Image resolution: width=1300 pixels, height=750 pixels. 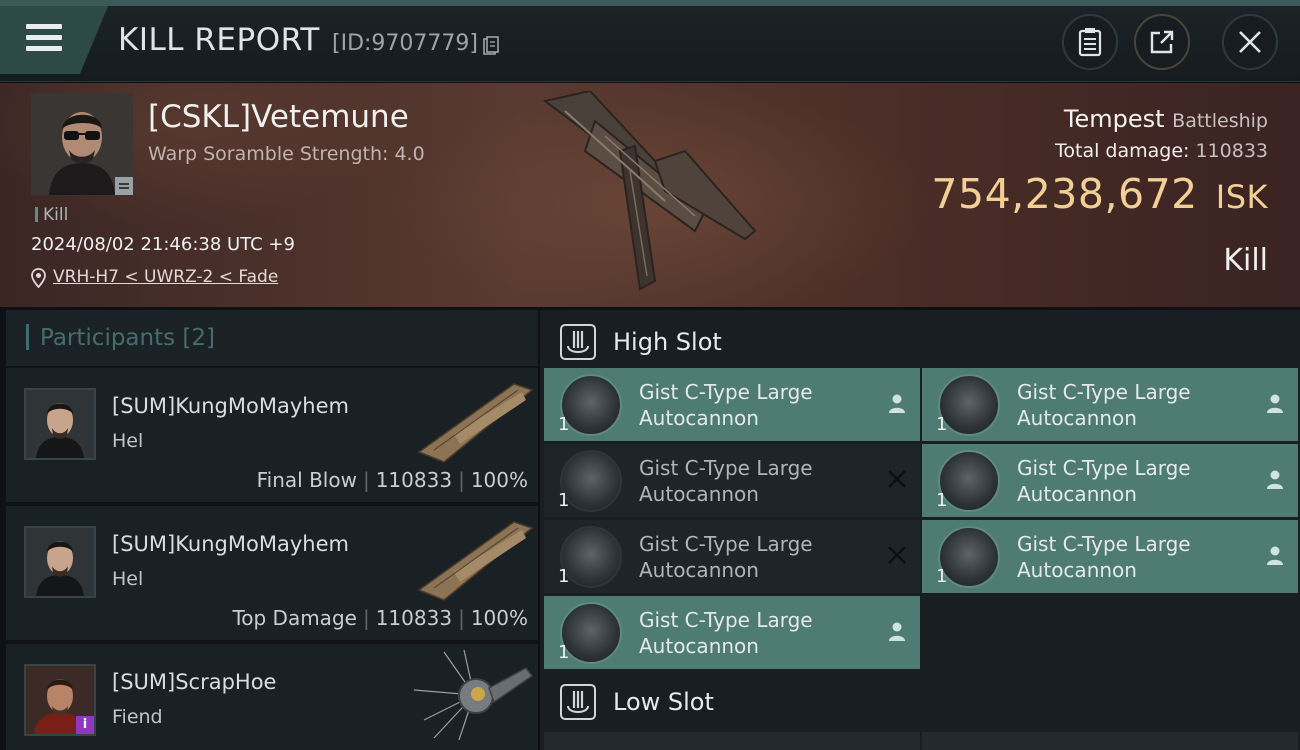 I want to click on info-badge: i, so click(x=85, y=725).